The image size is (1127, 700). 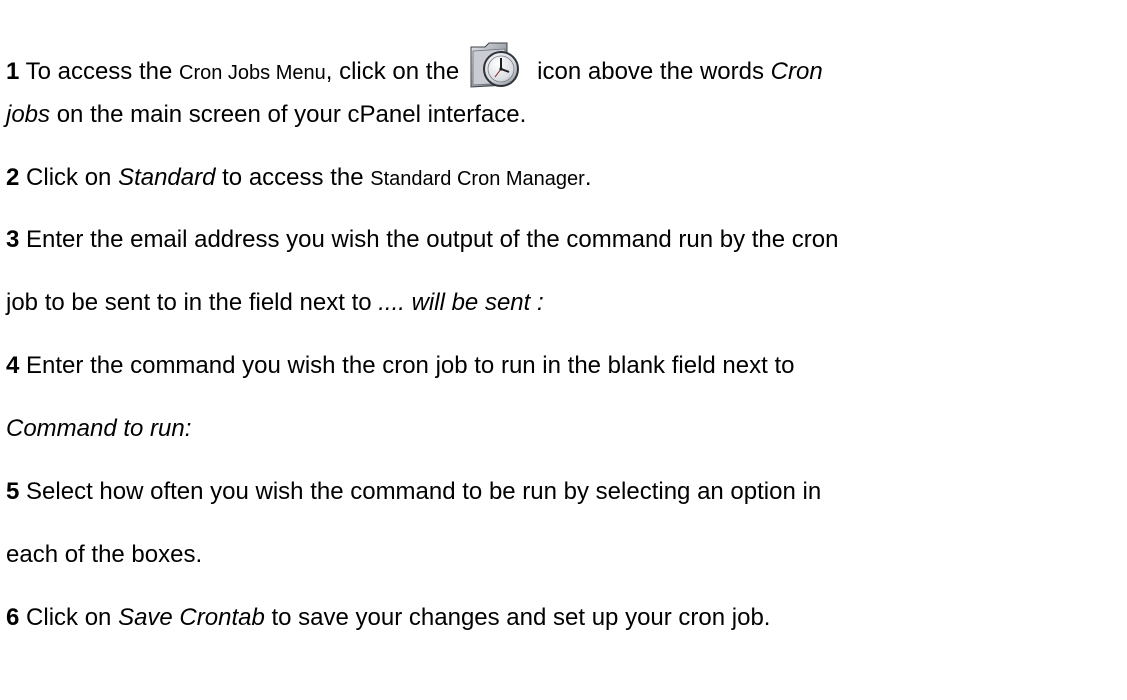 I want to click on step-1-italic-b: jobs, so click(x=28, y=114).